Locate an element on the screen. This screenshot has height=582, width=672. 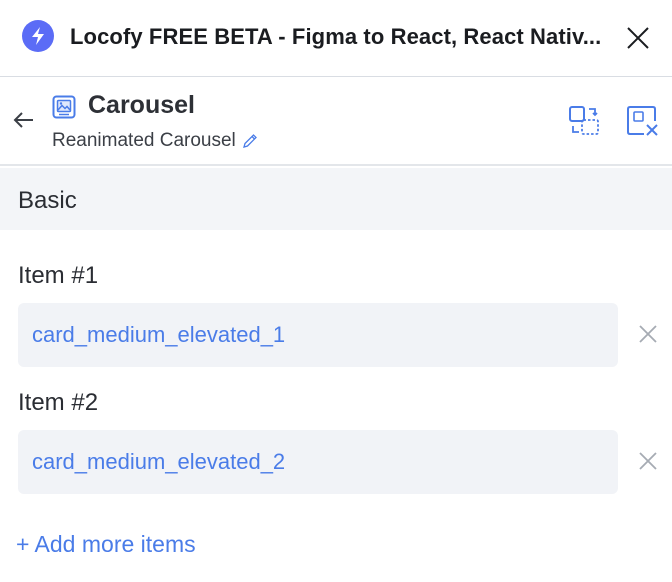
item-label: Item #1 is located at coordinates (58, 275).